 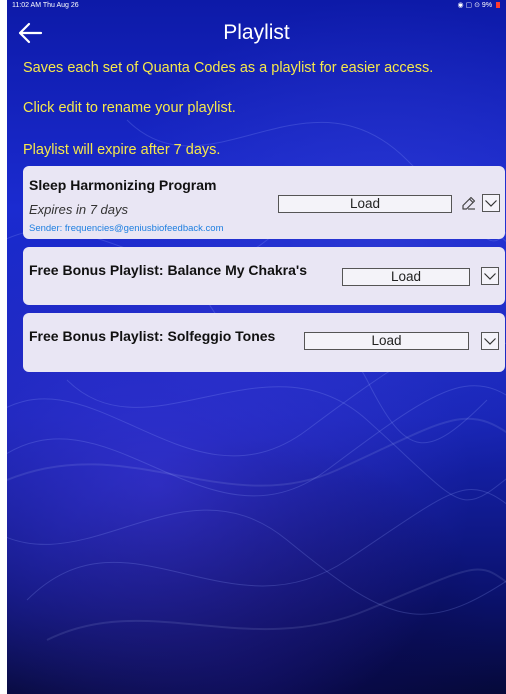 What do you see at coordinates (256, 32) in the screenshot?
I see `page-title: Playlist` at bounding box center [256, 32].